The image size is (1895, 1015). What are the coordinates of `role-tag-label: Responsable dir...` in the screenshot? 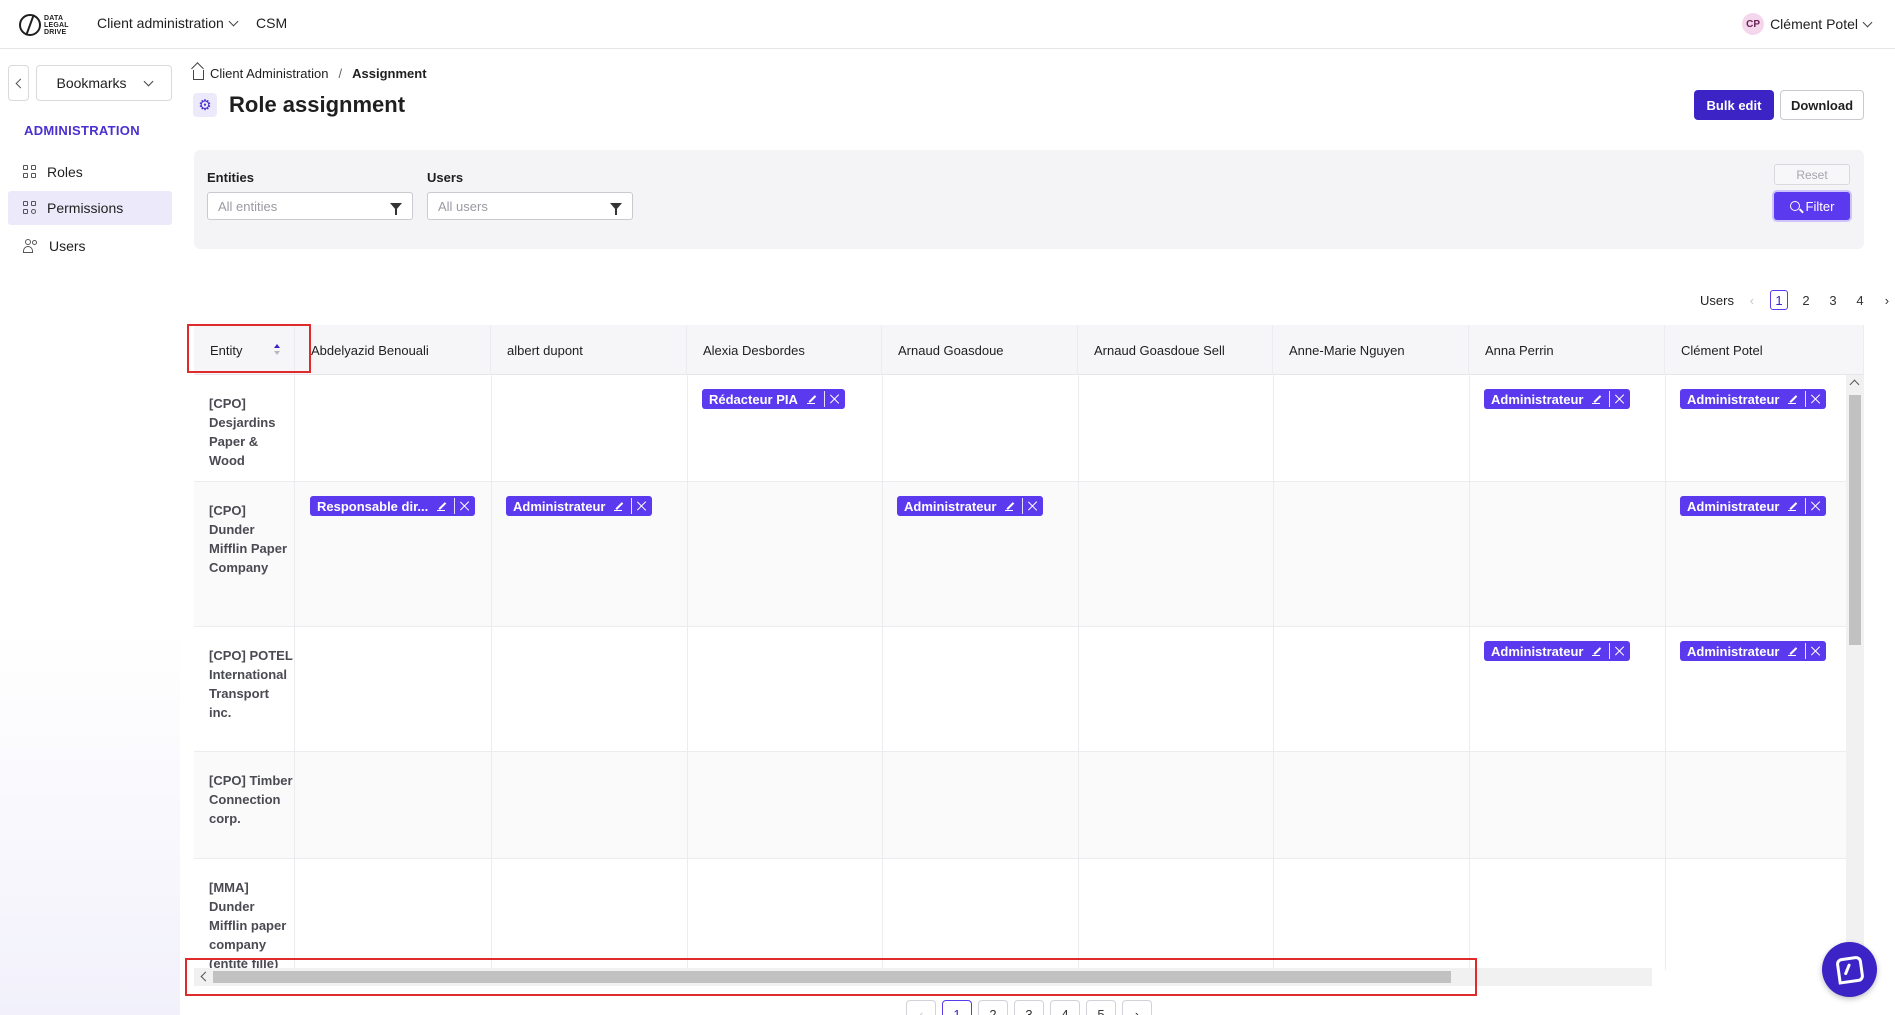 It's located at (373, 506).